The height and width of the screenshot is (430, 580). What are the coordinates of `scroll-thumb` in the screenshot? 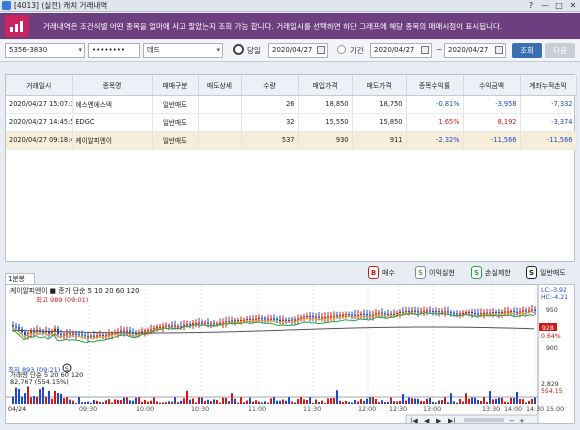 It's located at (484, 420).